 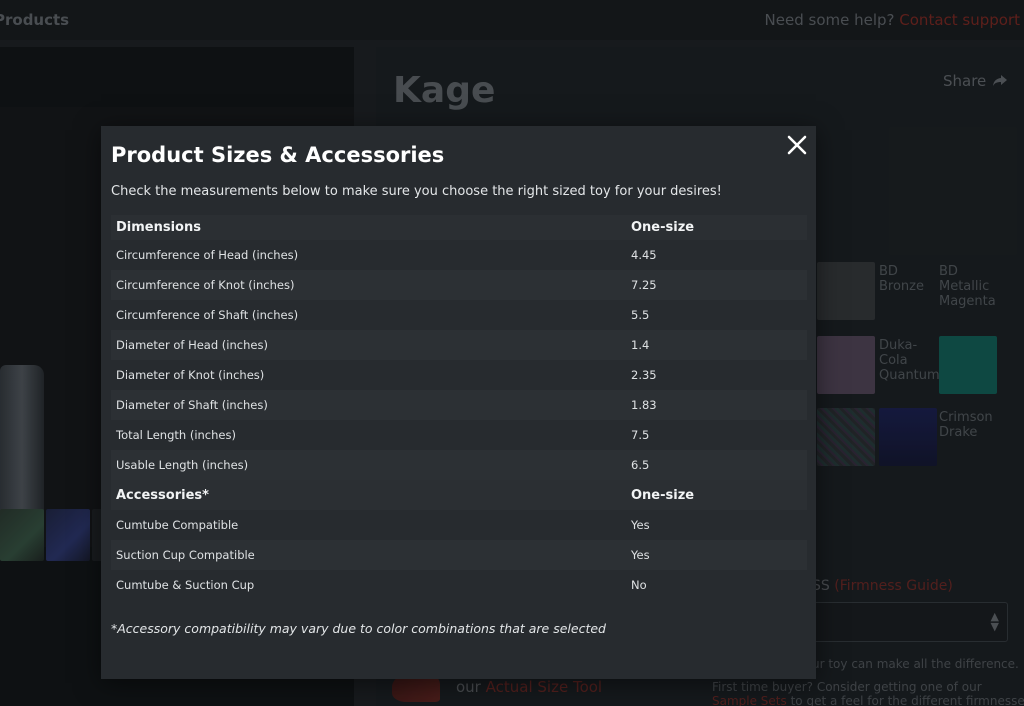 What do you see at coordinates (177, 525) in the screenshot?
I see `row-label: Cumtube Compatible` at bounding box center [177, 525].